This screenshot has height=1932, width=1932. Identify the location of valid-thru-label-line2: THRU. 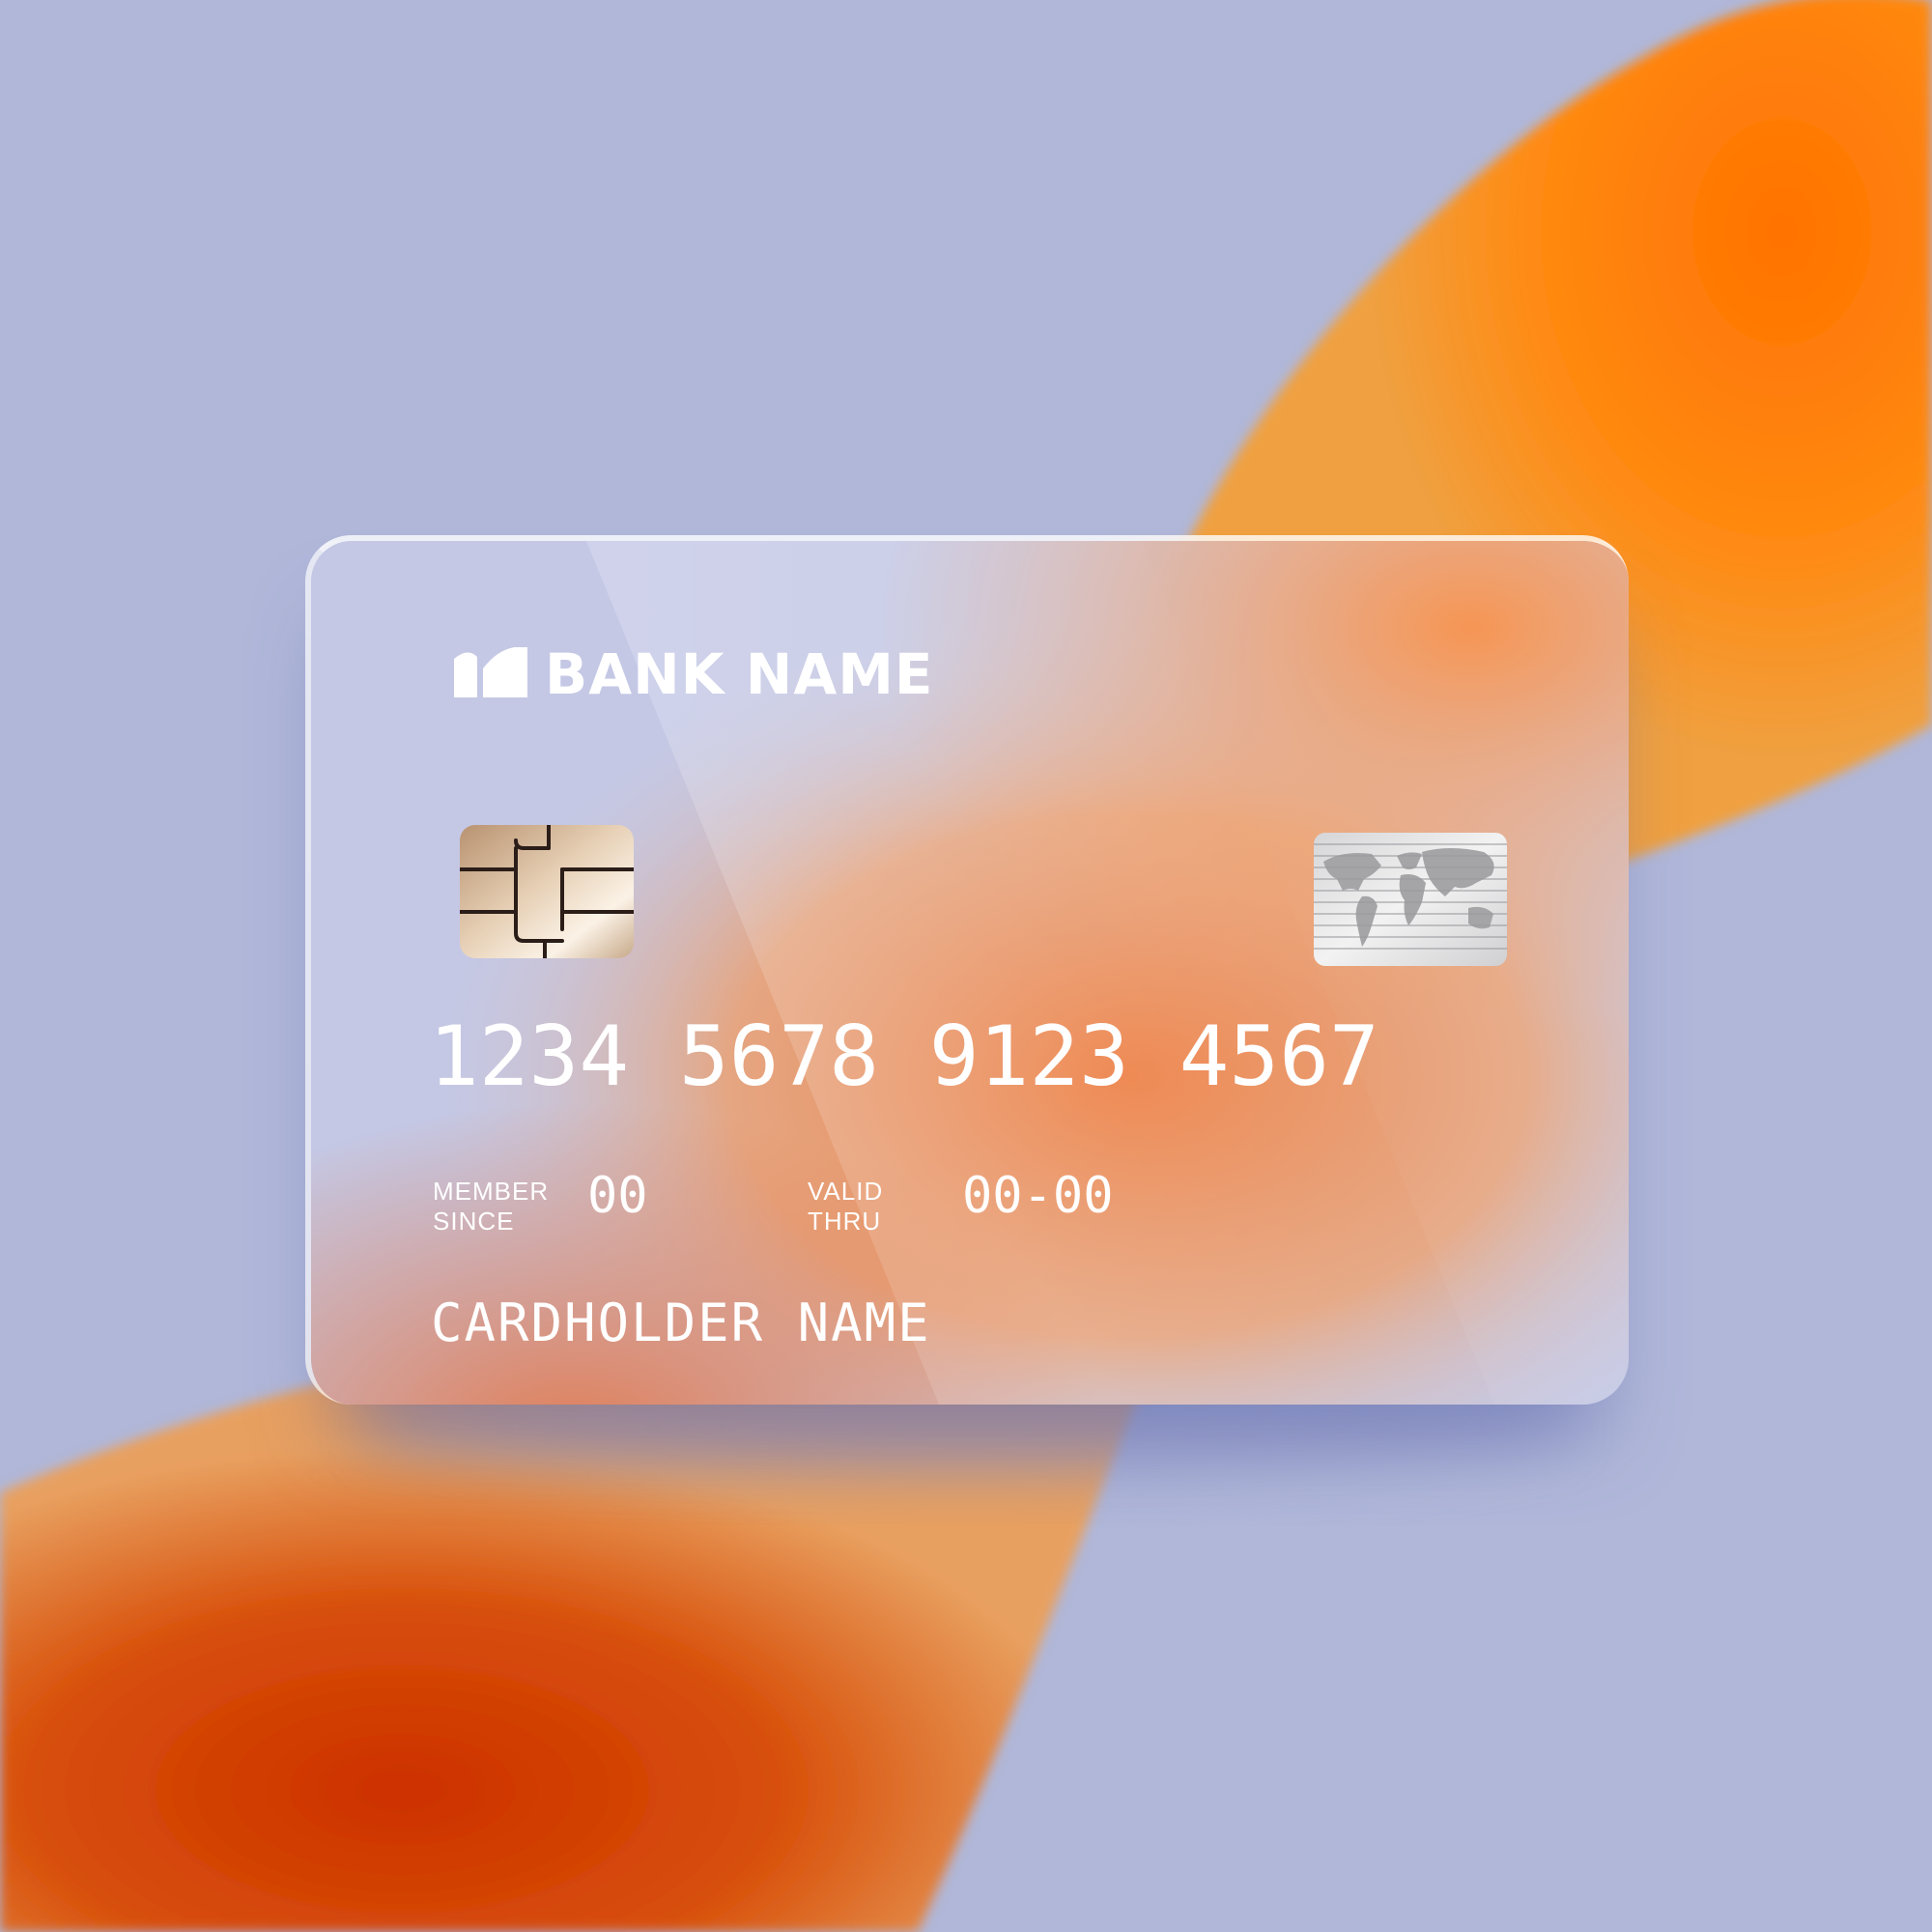
(845, 1221).